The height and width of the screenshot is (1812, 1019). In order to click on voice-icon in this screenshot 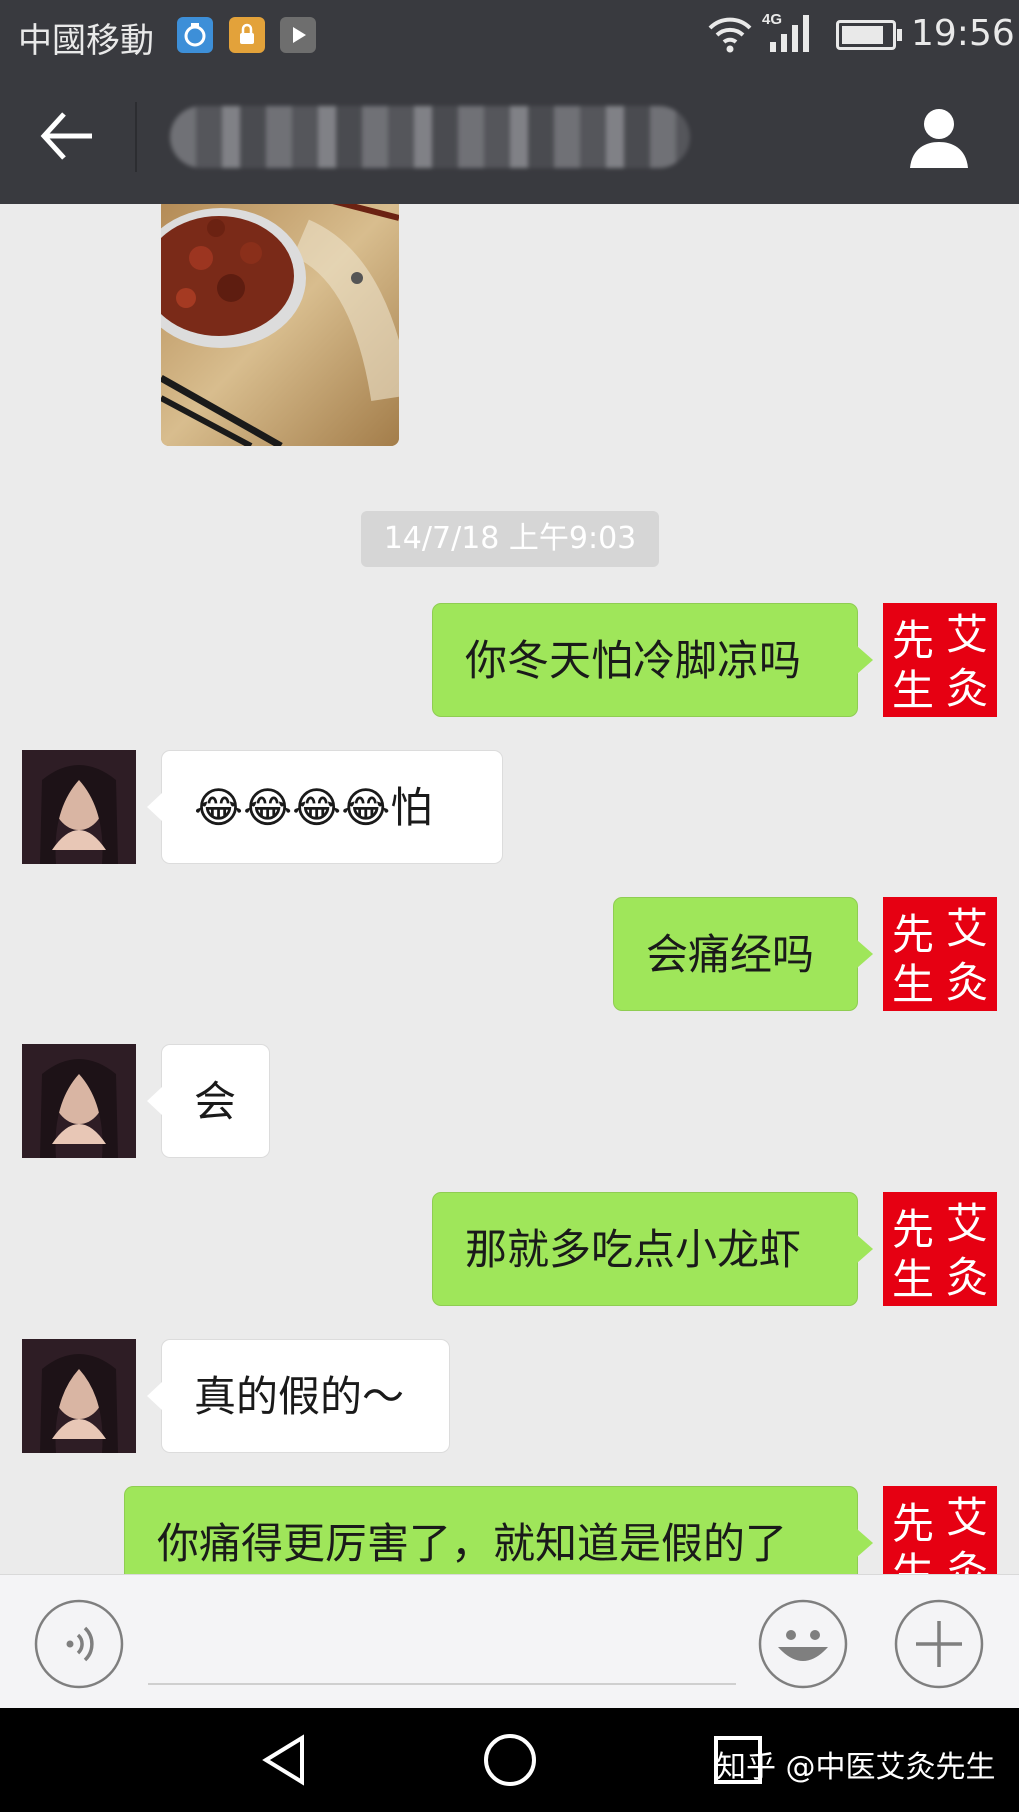, I will do `click(80, 1644)`.